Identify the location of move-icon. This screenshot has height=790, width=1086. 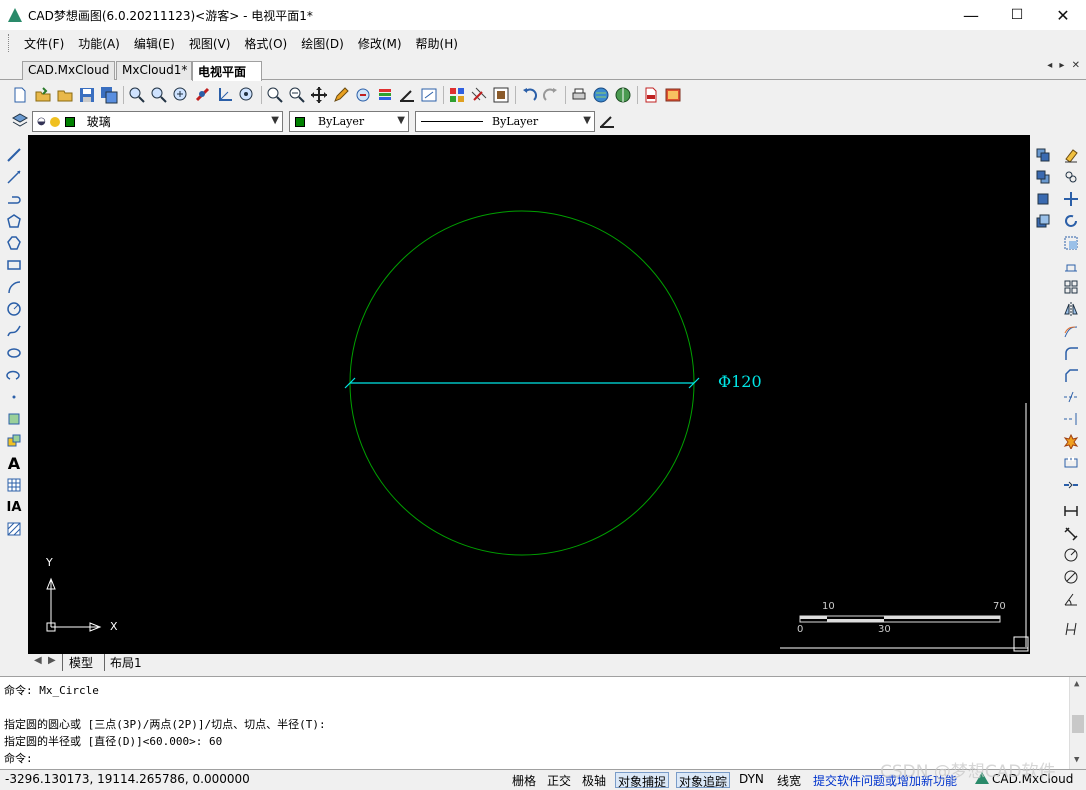
(1071, 199).